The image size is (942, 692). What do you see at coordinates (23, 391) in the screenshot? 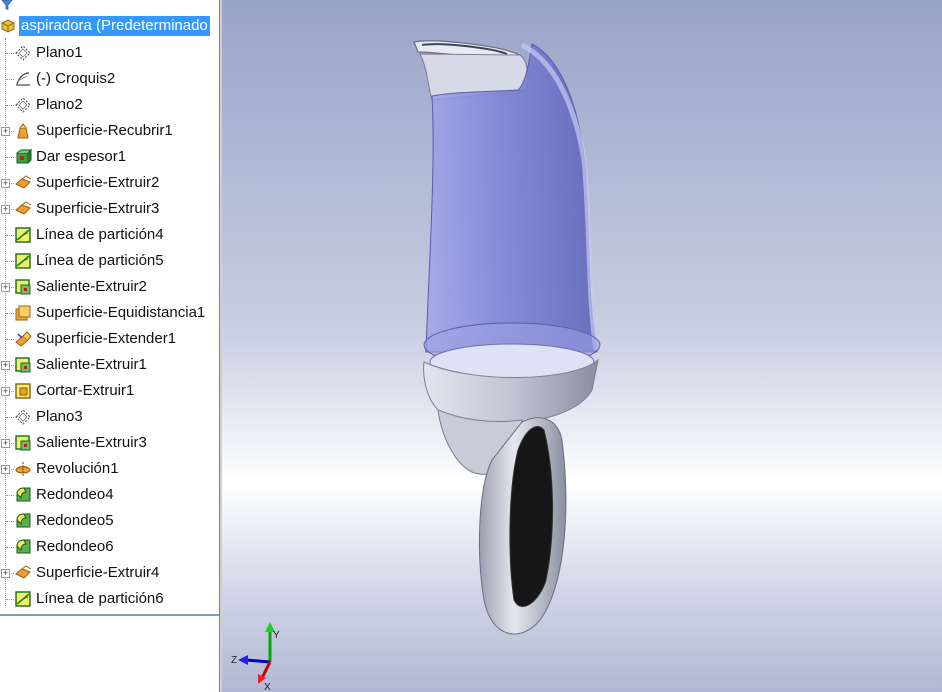
I see `cut-extrude-icon` at bounding box center [23, 391].